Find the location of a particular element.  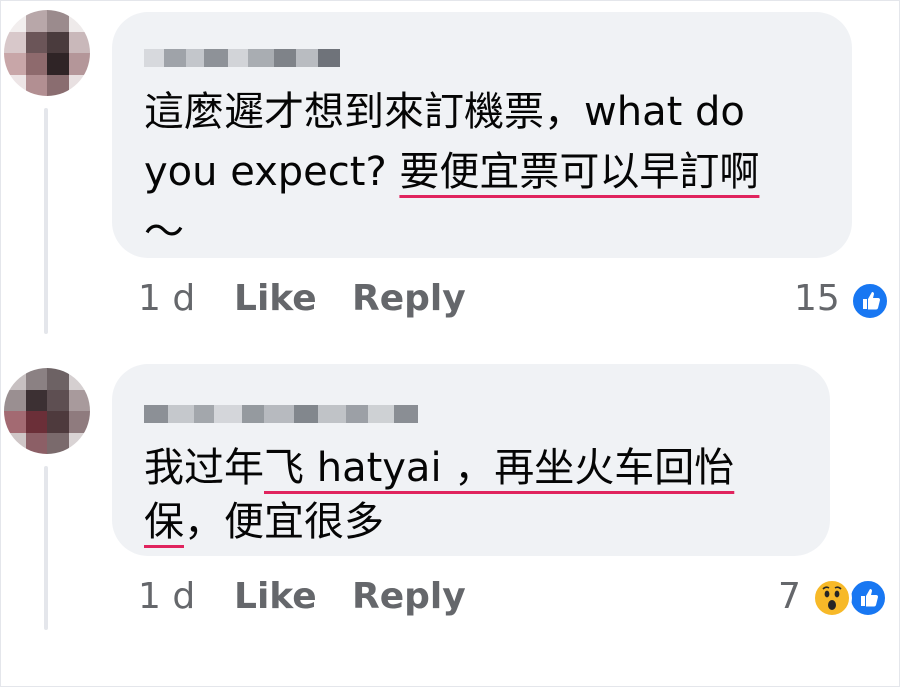

comment-text: you expect? is located at coordinates (272, 172).